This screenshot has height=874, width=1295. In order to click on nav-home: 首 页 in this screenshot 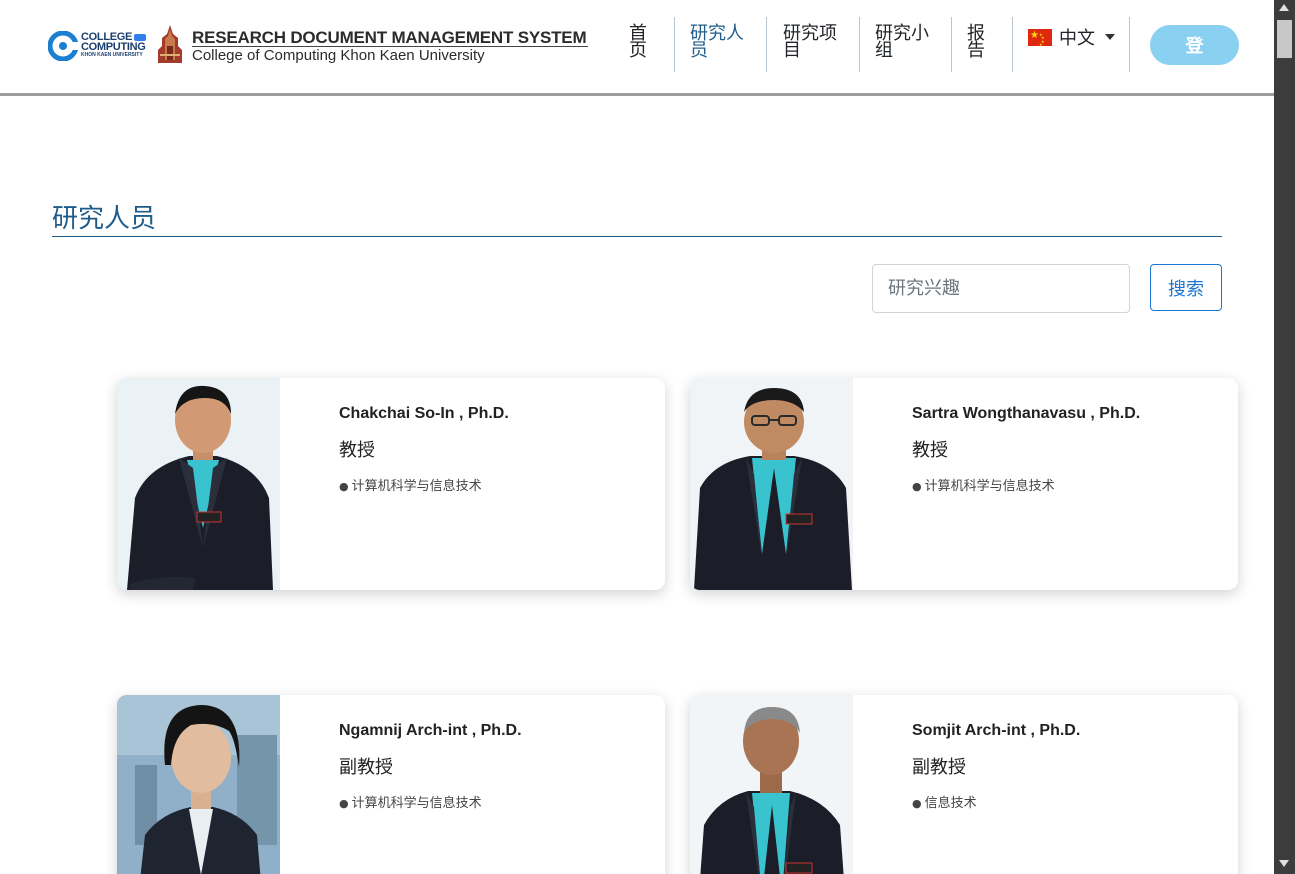, I will do `click(638, 43)`.